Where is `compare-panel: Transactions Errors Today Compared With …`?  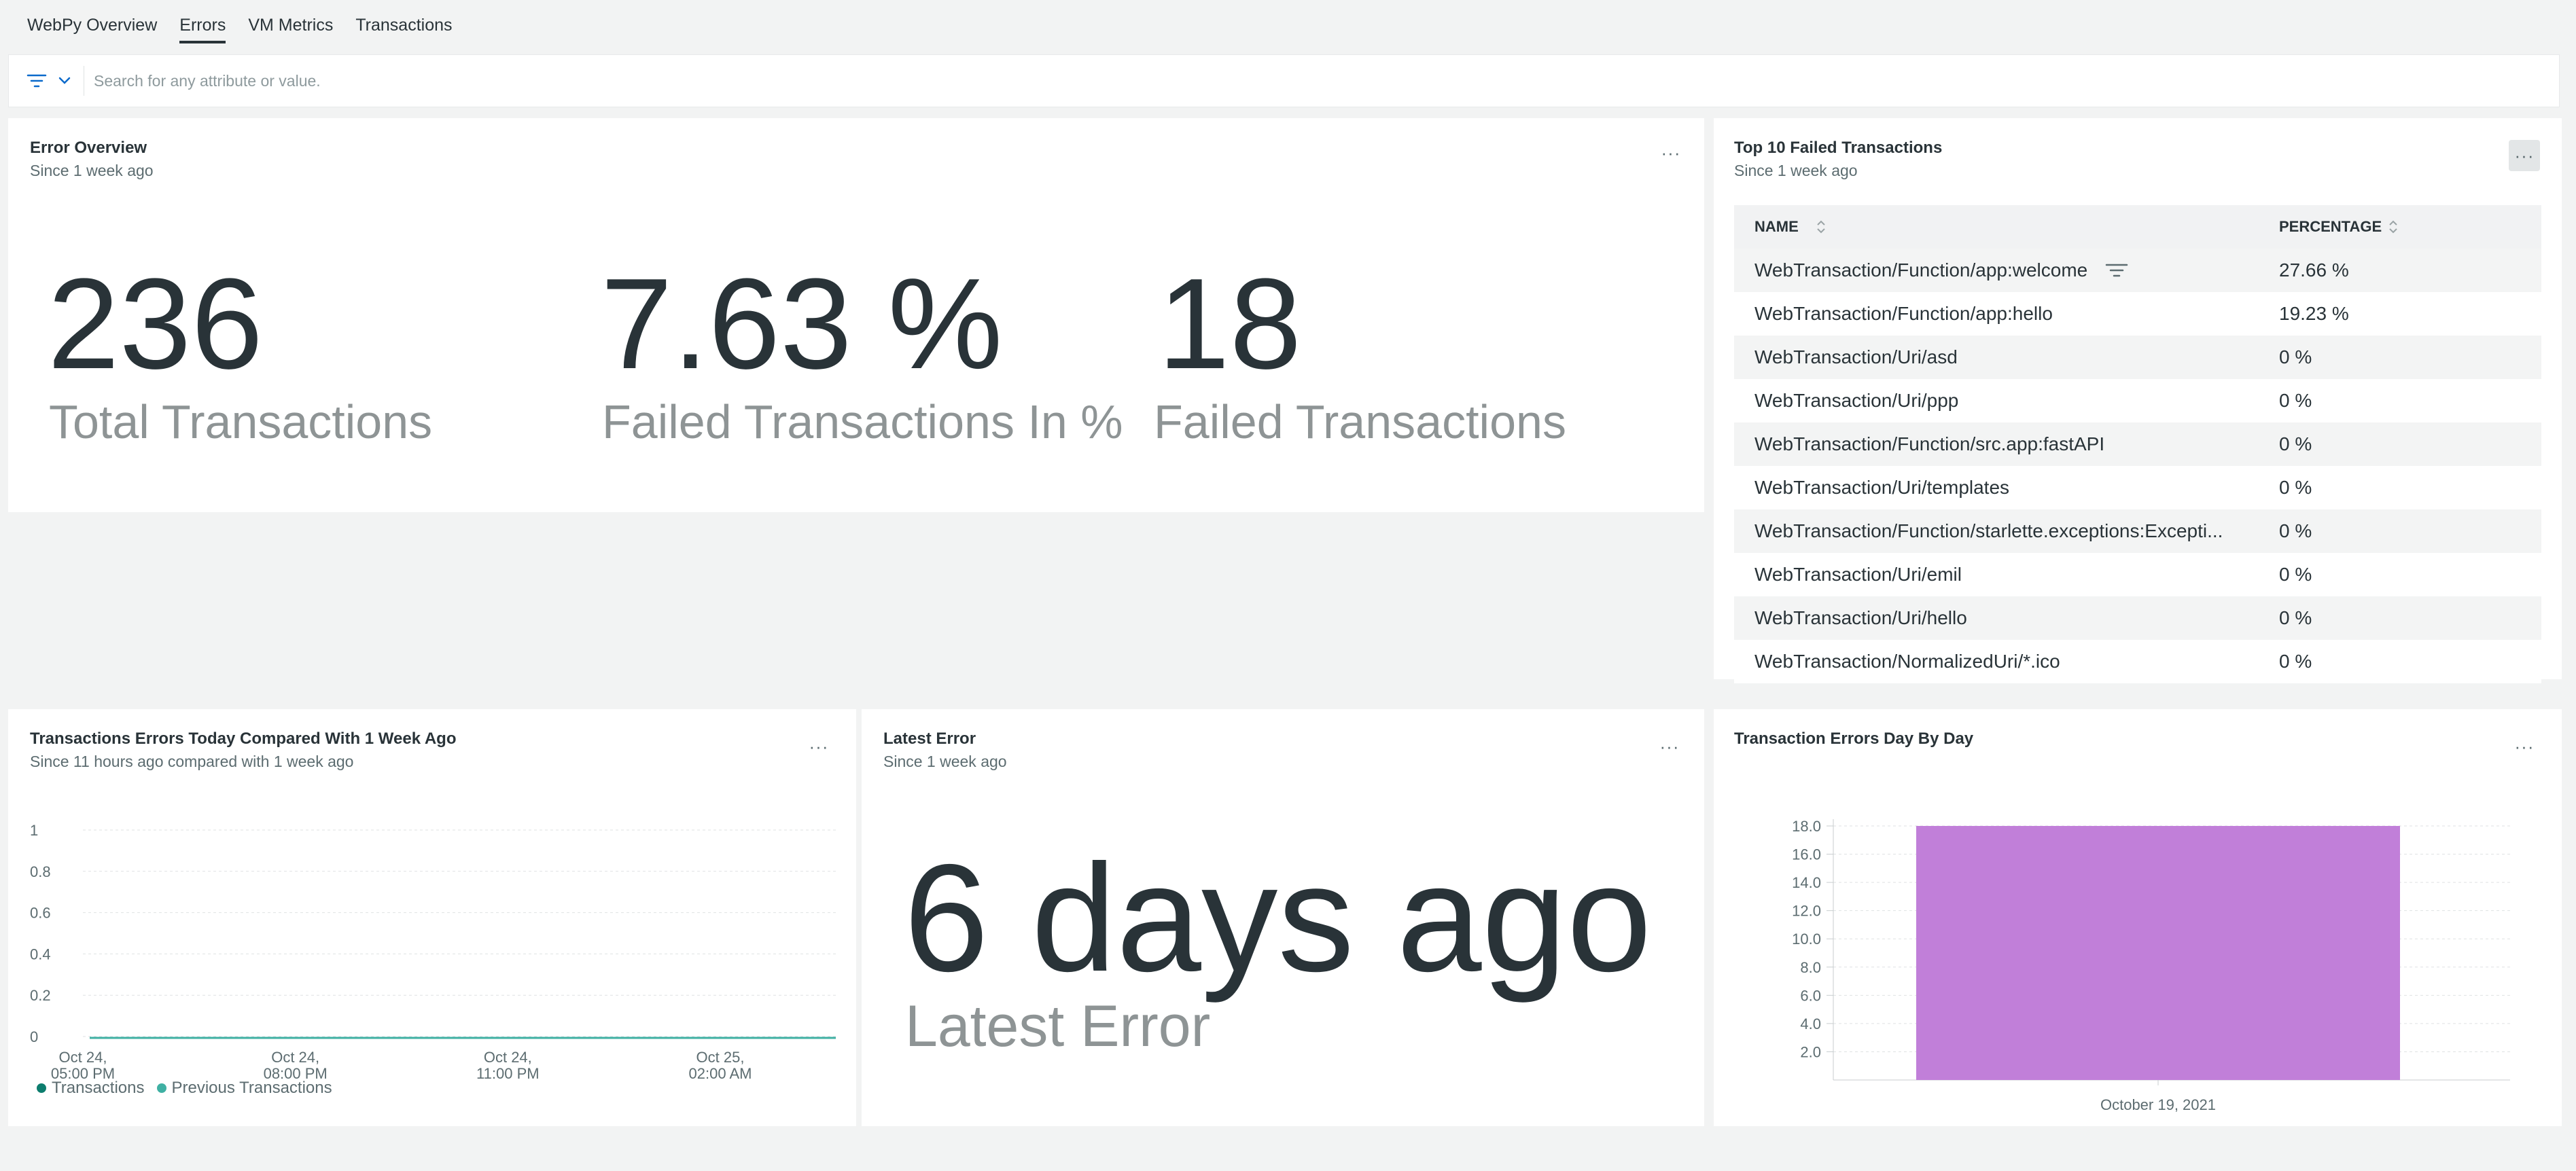
compare-panel: Transactions Errors Today Compared With … is located at coordinates (432, 917).